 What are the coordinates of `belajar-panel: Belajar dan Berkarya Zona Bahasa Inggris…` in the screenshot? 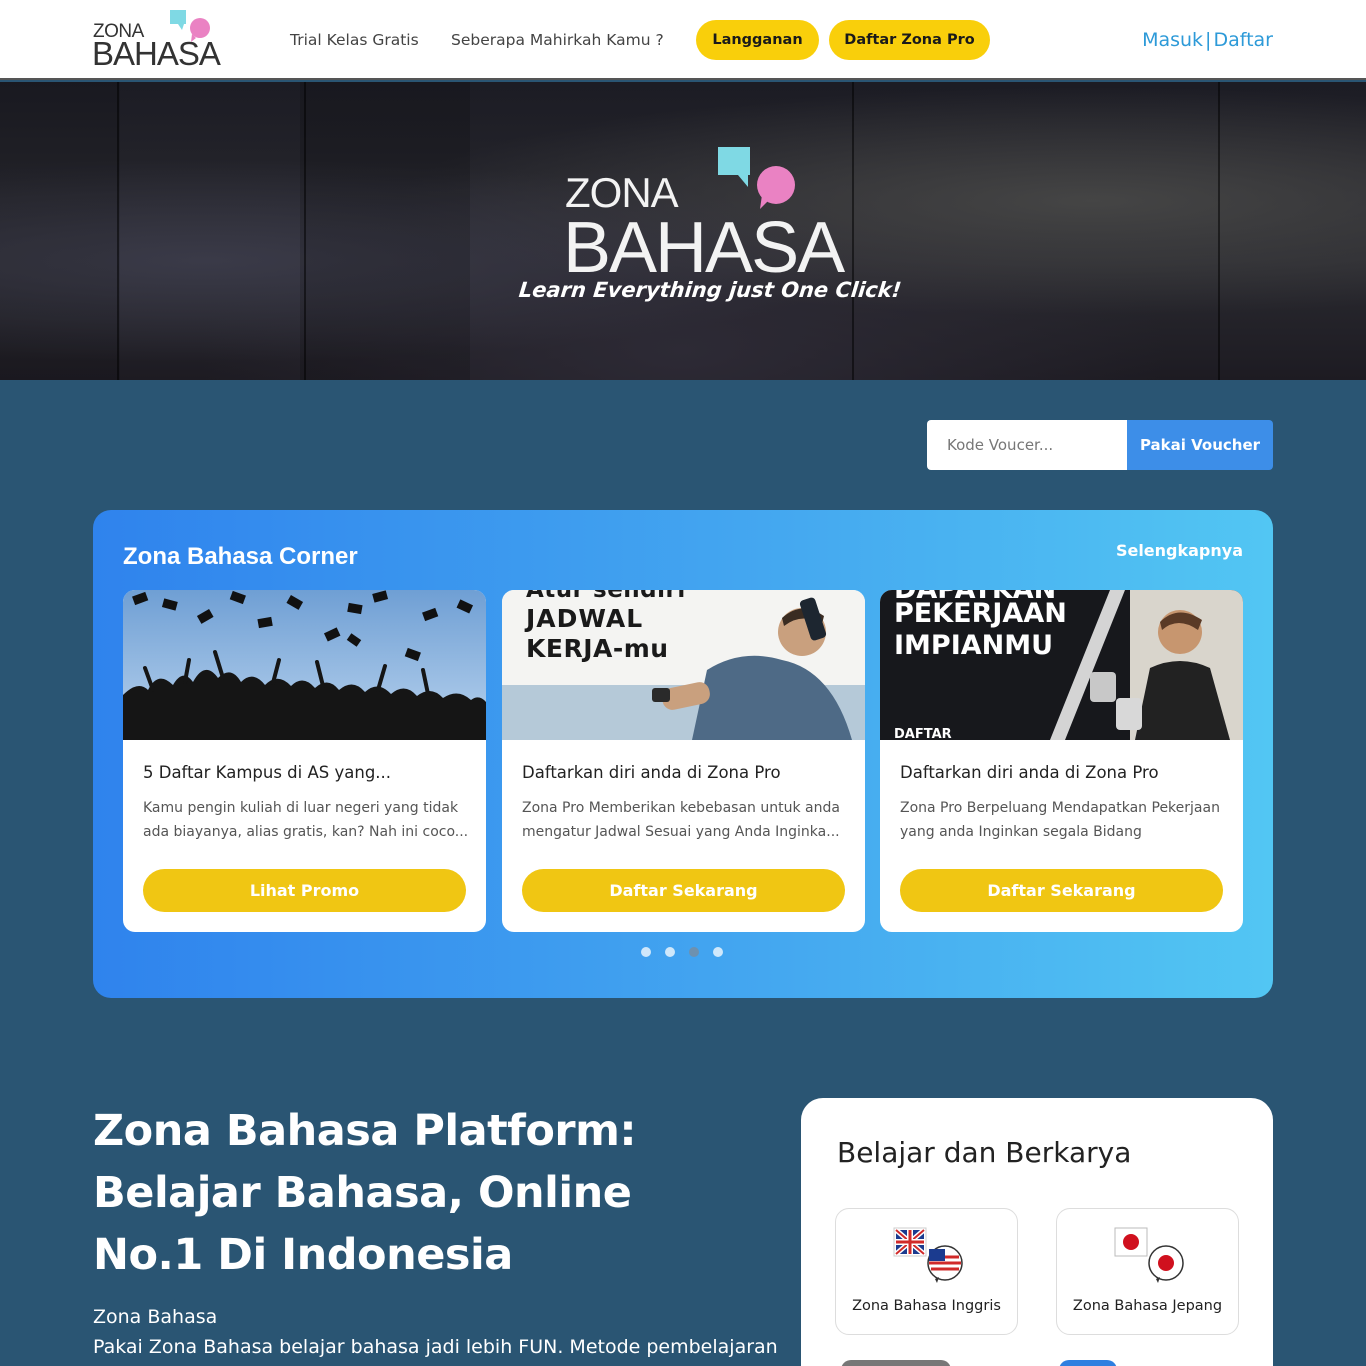 It's located at (1037, 1232).